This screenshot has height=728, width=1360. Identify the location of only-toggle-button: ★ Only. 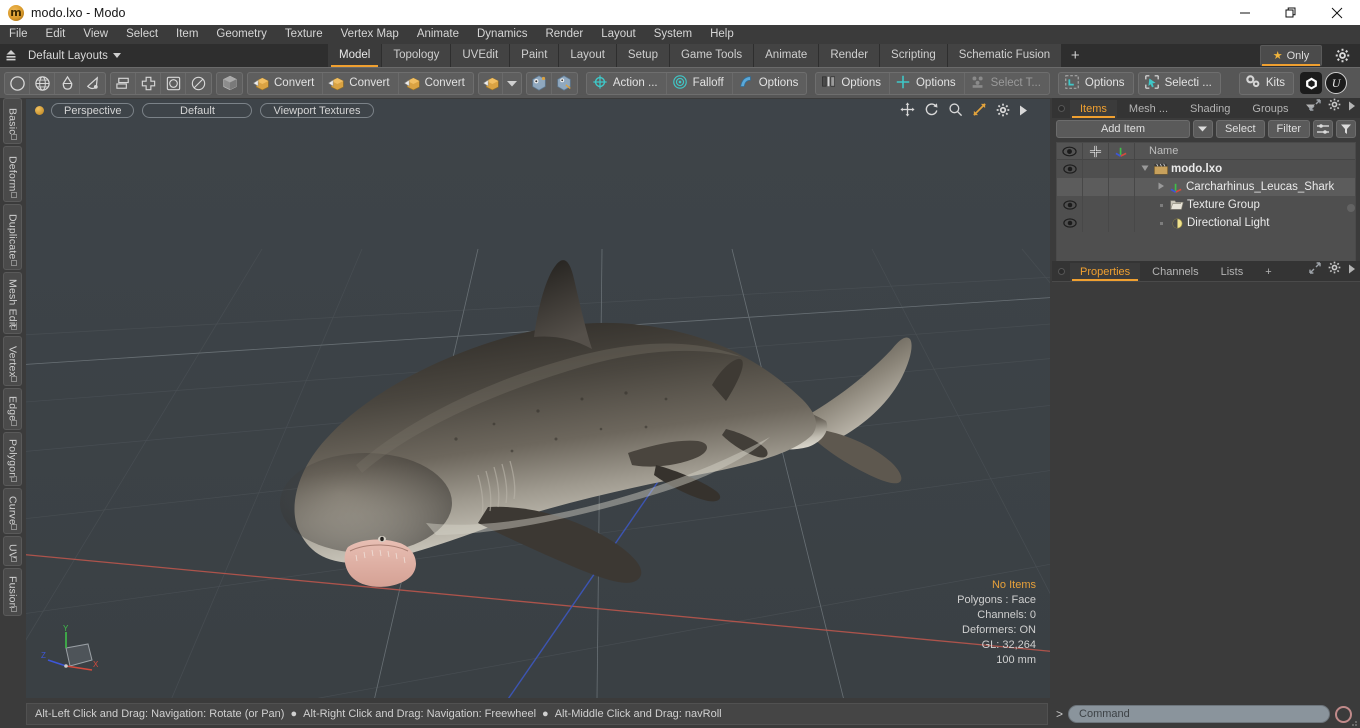
(1291, 55).